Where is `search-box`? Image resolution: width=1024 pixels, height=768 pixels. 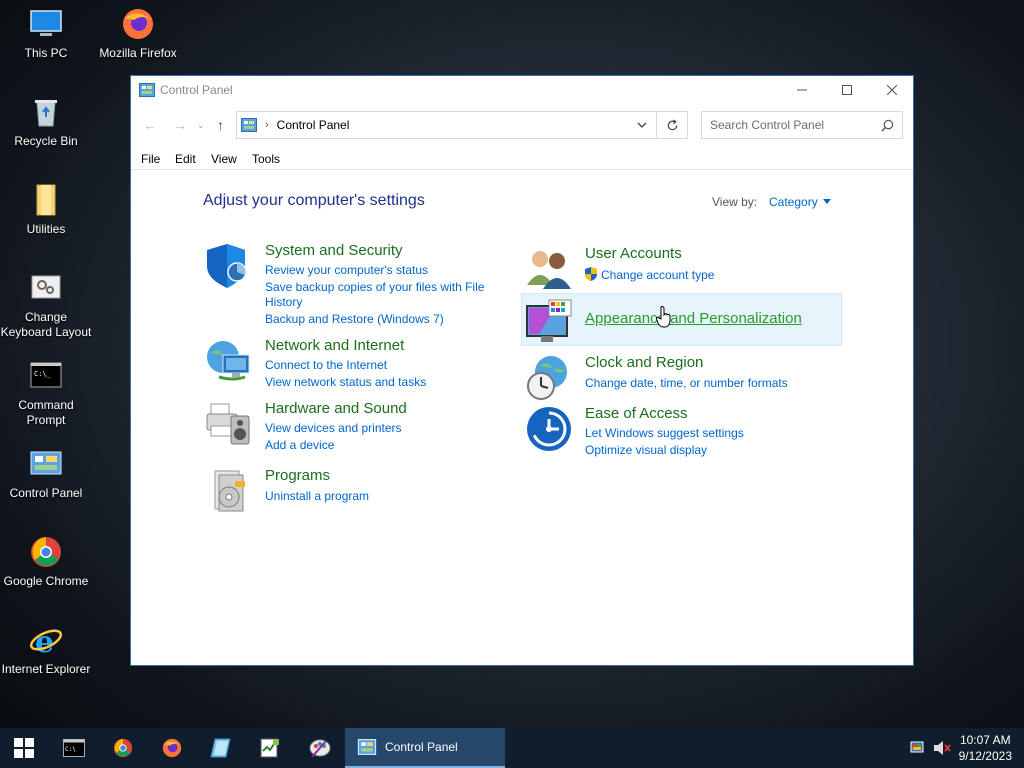
search-box is located at coordinates (802, 125).